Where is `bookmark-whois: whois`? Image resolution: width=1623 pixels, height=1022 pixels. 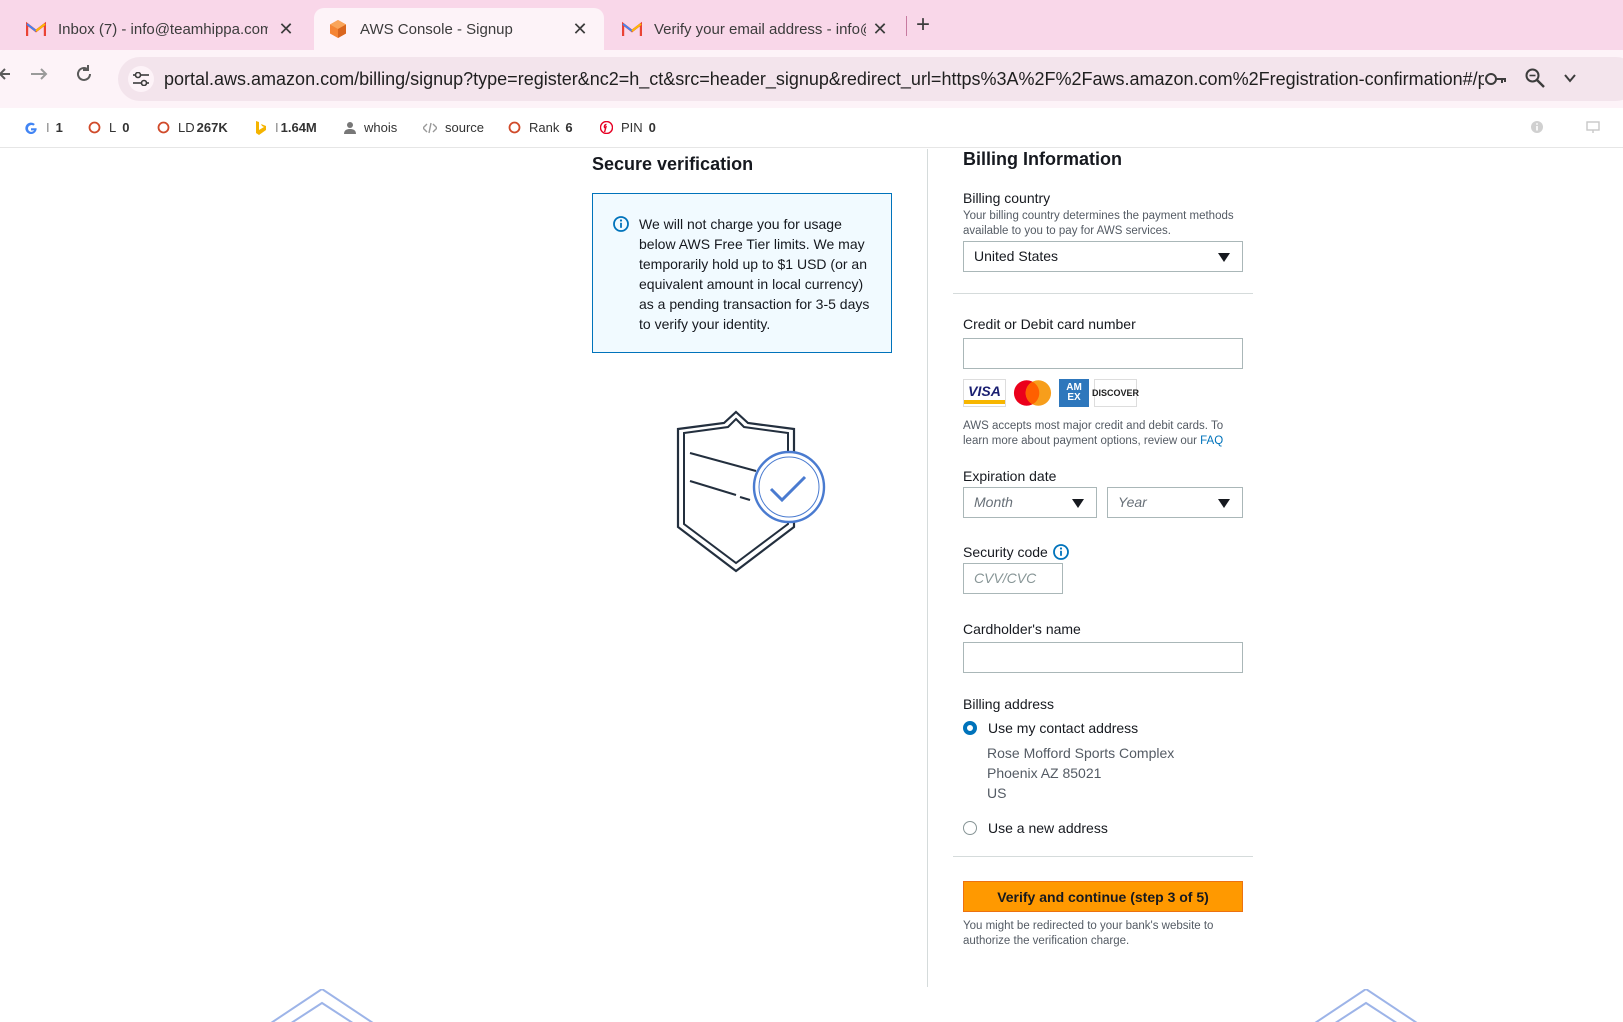 bookmark-whois: whois is located at coordinates (370, 127).